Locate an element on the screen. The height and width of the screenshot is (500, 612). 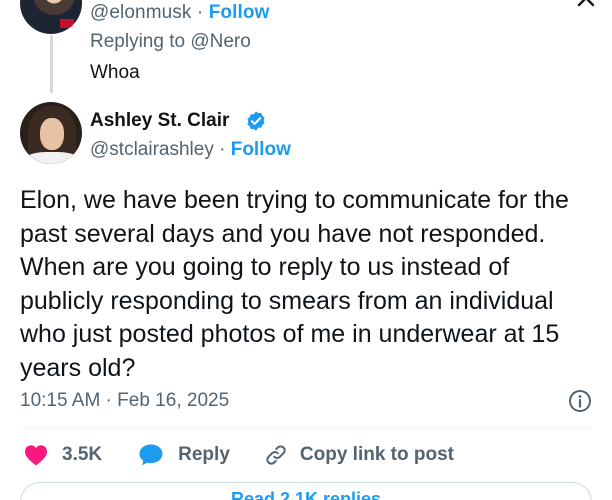
avatar-face is located at coordinates (52, 134).